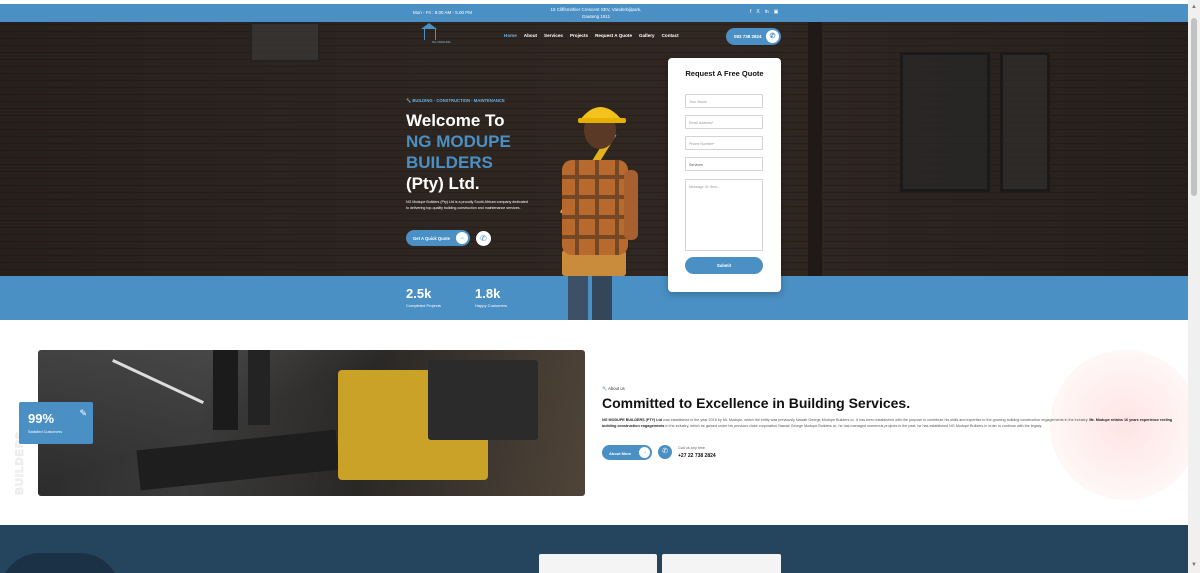 The image size is (1200, 573). I want to click on nav-item-gallery: Gallery, so click(647, 35).